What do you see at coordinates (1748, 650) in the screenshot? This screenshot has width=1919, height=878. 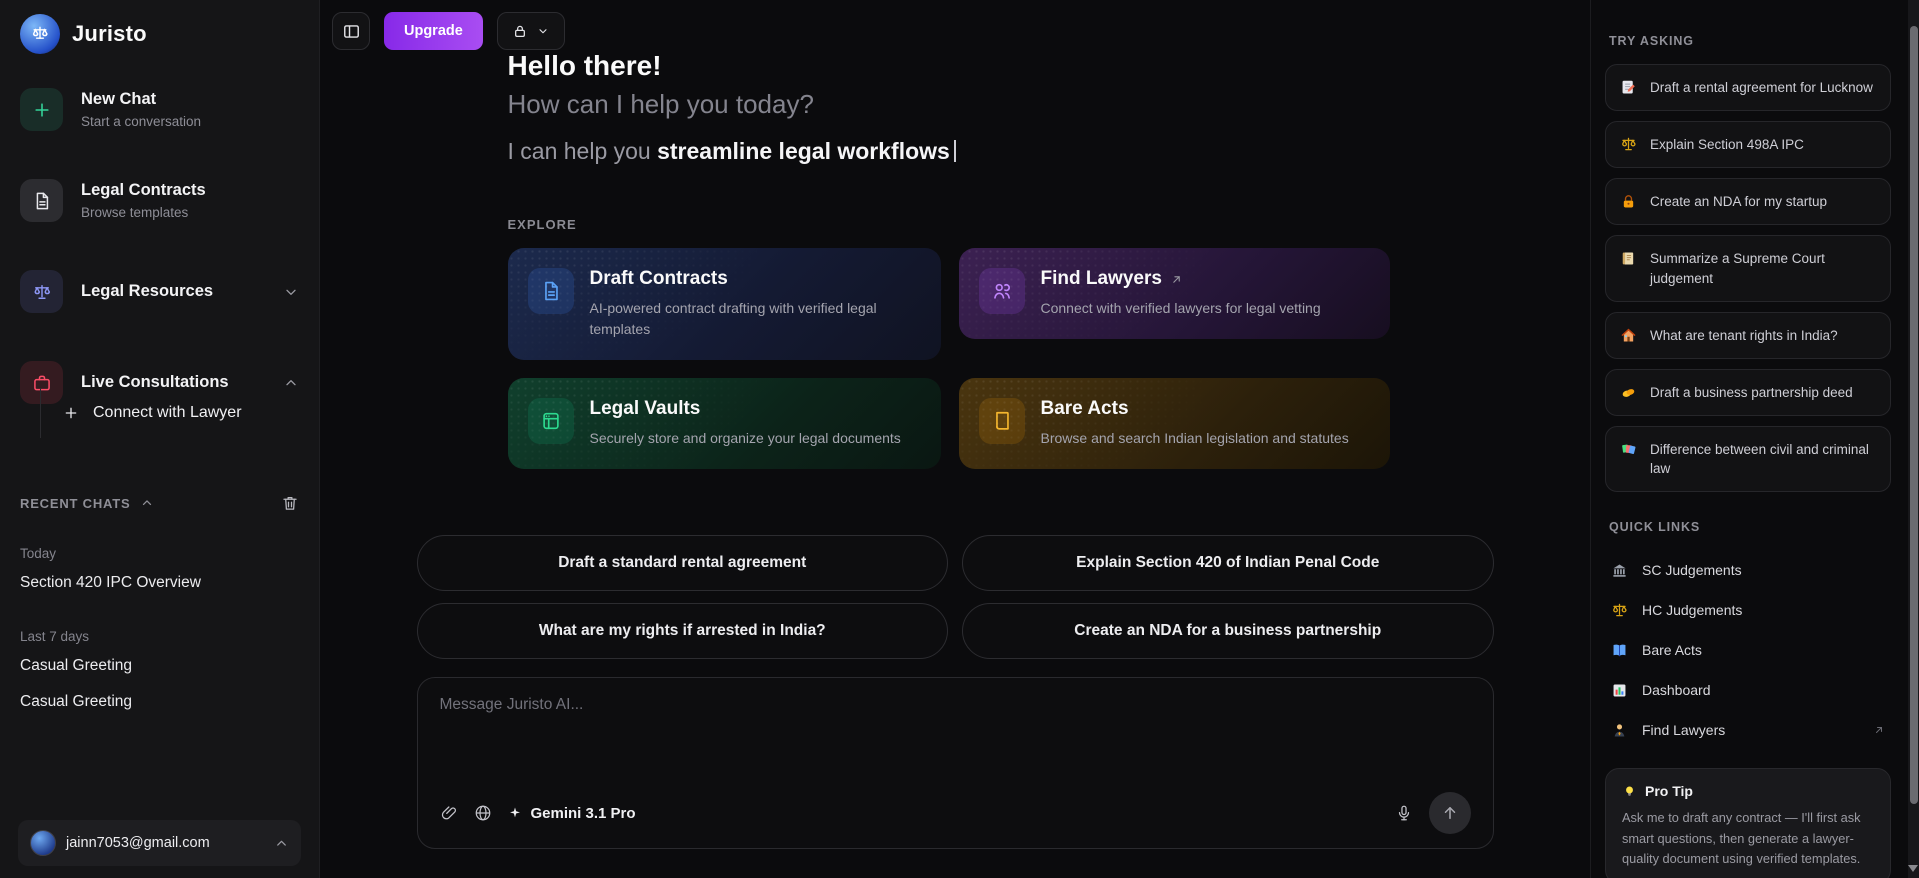 I see `quick-link-bare-acts: Bare Acts` at bounding box center [1748, 650].